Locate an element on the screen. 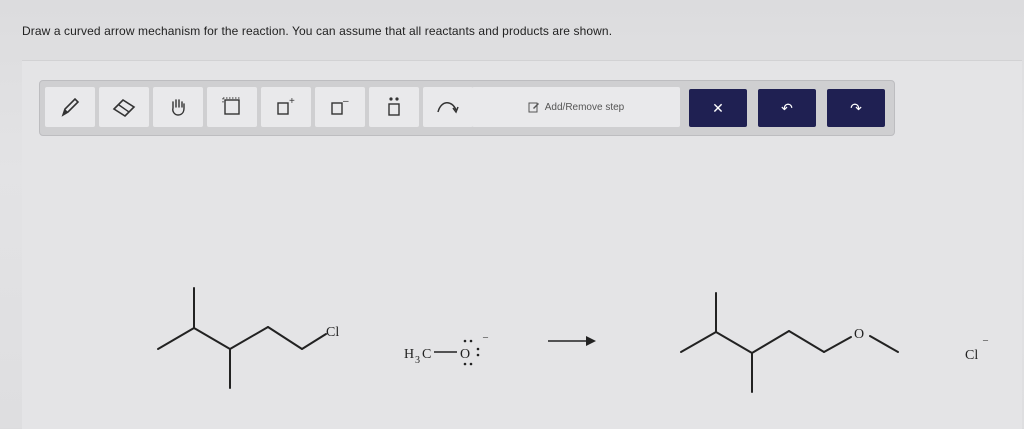 The width and height of the screenshot is (1024, 429). product-ether is located at coordinates (789, 342).